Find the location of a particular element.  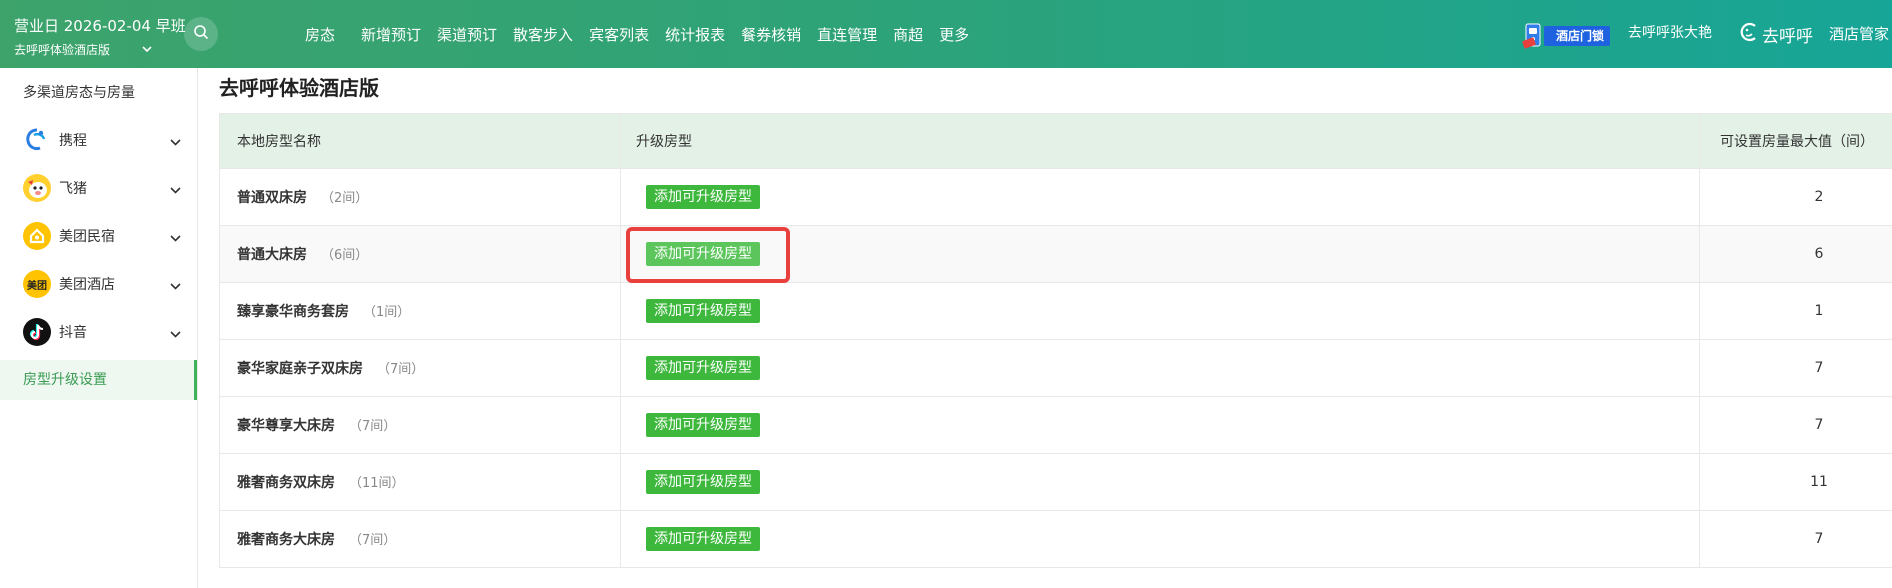

room-name: 普通大床房 is located at coordinates (272, 255).